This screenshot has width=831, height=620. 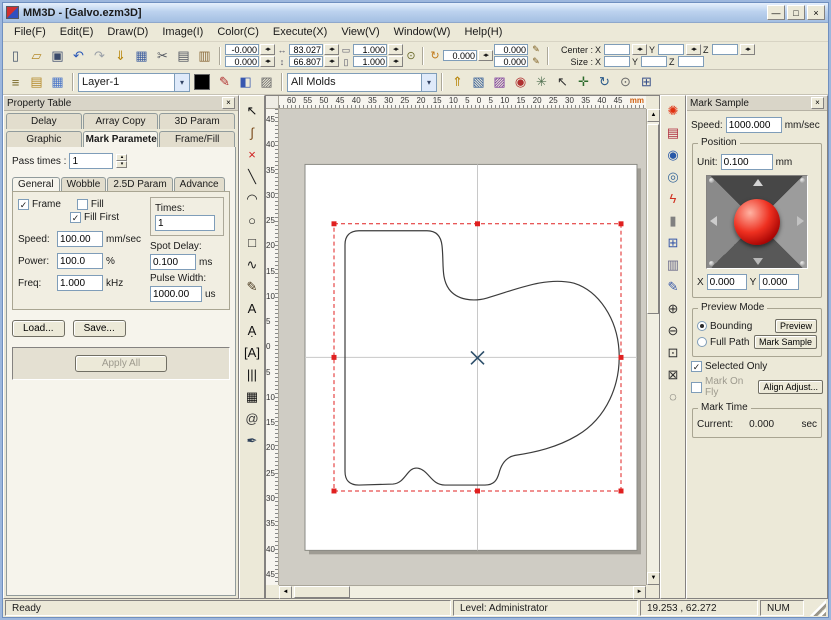 What do you see at coordinates (75, 217) in the screenshot?
I see `fill-first-checkbox: ✓` at bounding box center [75, 217].